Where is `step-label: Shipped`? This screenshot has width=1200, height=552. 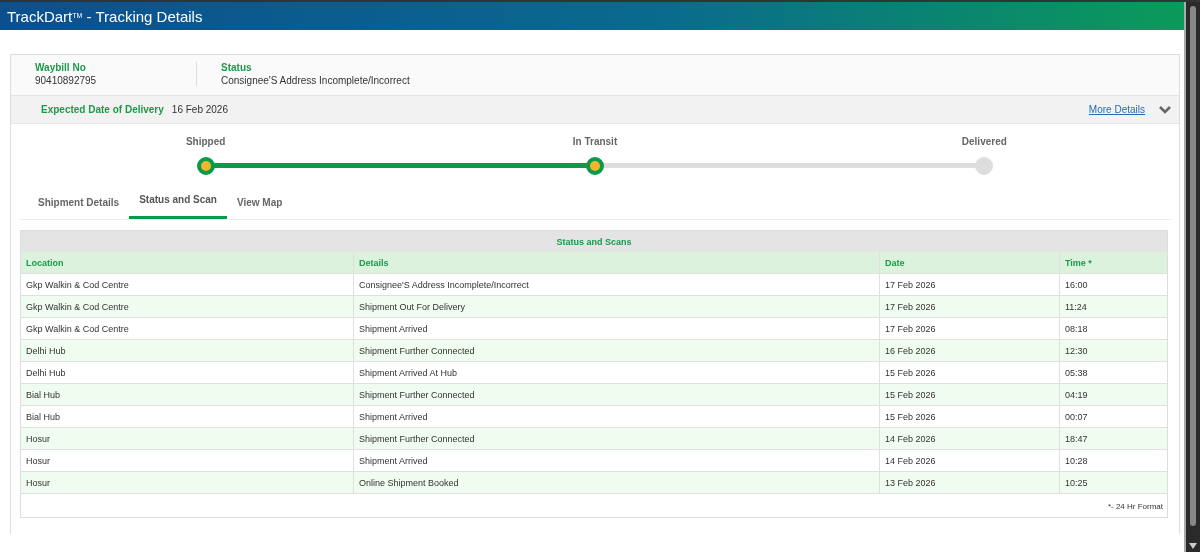
step-label: Shipped is located at coordinates (205, 141).